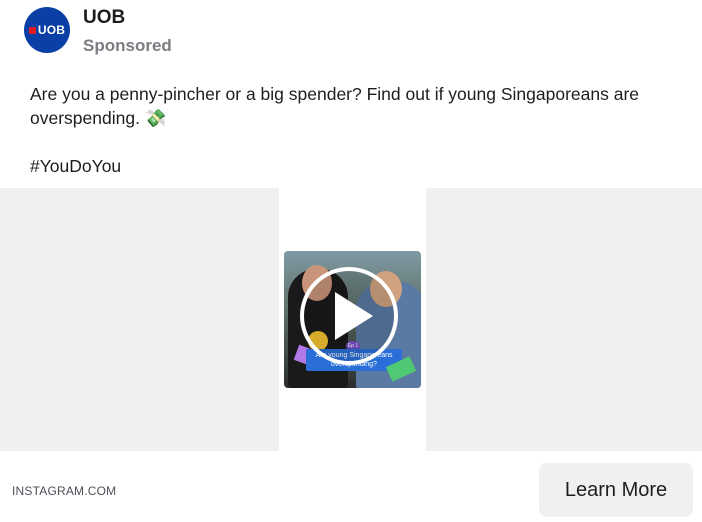 The height and width of the screenshot is (522, 702). I want to click on header-text: UOB Sponsored, so click(127, 31).